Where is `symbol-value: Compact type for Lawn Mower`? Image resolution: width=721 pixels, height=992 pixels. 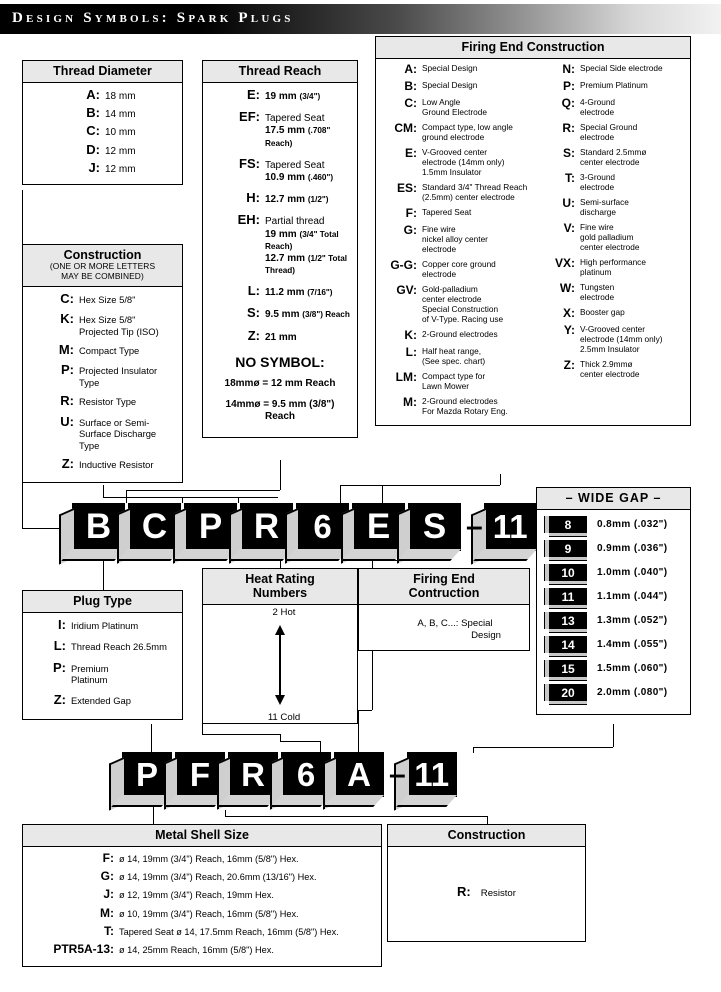 symbol-value: Compact type for Lawn Mower is located at coordinates (454, 380).